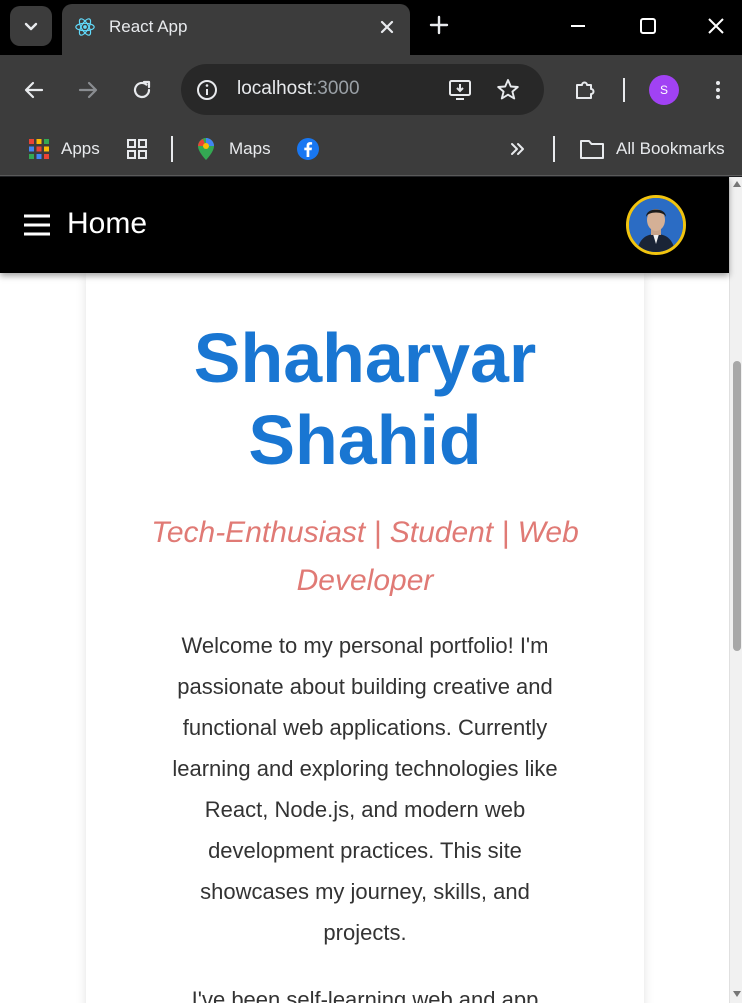  Describe the element at coordinates (207, 90) in the screenshot. I see `site-info-icon` at that location.